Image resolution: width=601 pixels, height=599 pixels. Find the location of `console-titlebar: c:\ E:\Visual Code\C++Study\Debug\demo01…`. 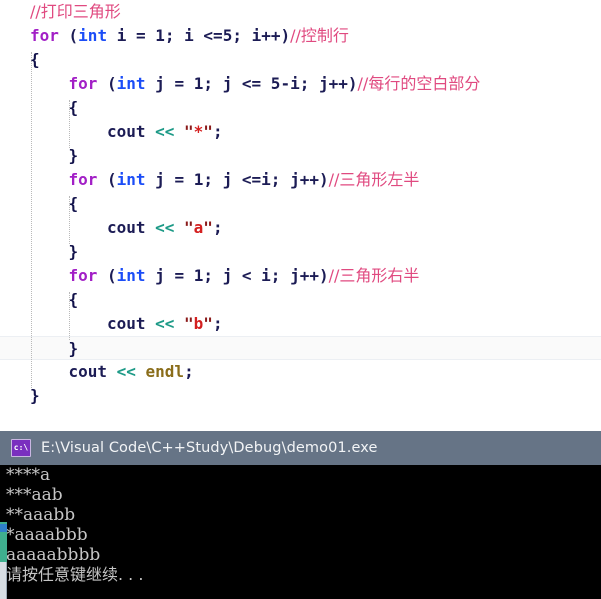

console-titlebar: c:\ E:\Visual Code\C++Study\Debug\demo01… is located at coordinates (300, 448).